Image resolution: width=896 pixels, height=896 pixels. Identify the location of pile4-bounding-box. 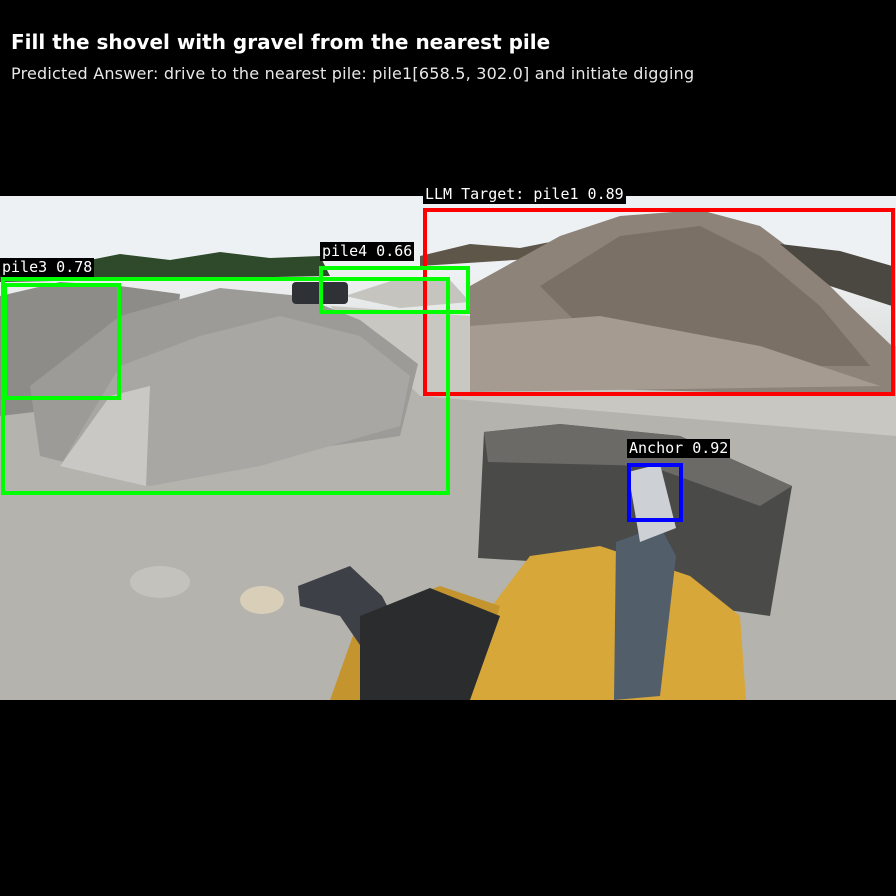
(394, 290).